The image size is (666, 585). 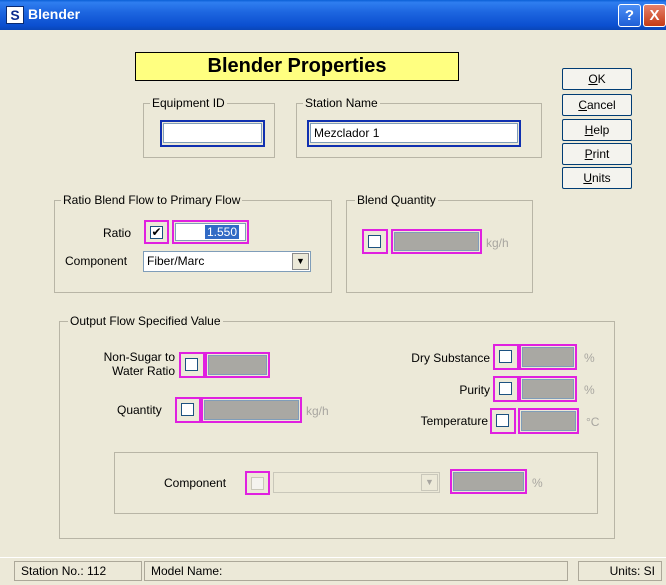 I want to click on output-component-select: ▼, so click(x=356, y=482).